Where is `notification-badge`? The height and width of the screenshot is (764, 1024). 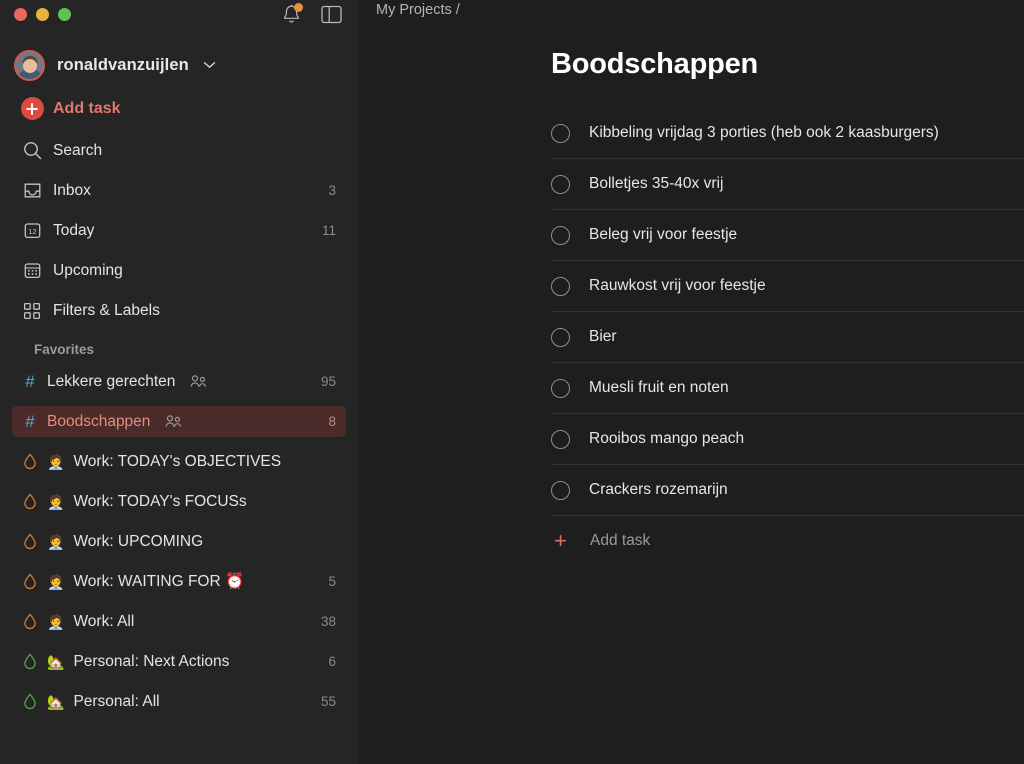
notification-badge is located at coordinates (298, 7).